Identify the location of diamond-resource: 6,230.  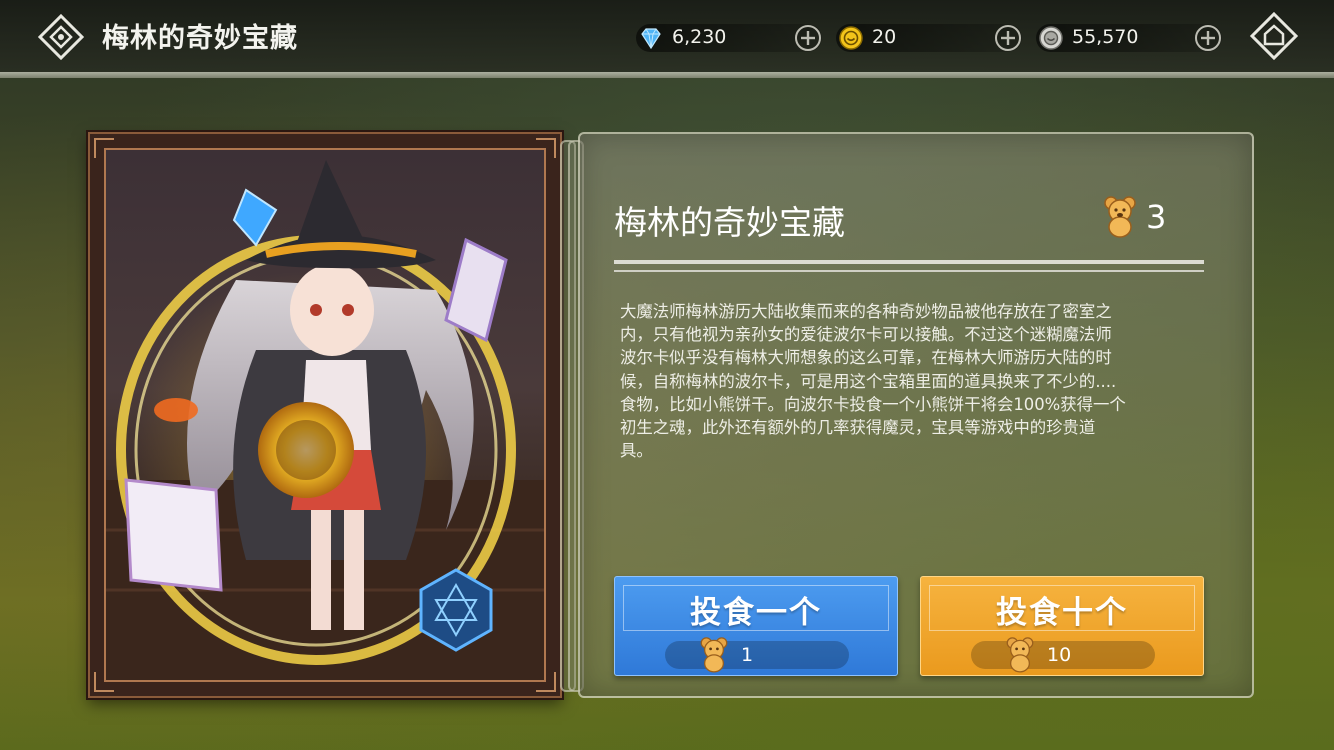
(729, 38).